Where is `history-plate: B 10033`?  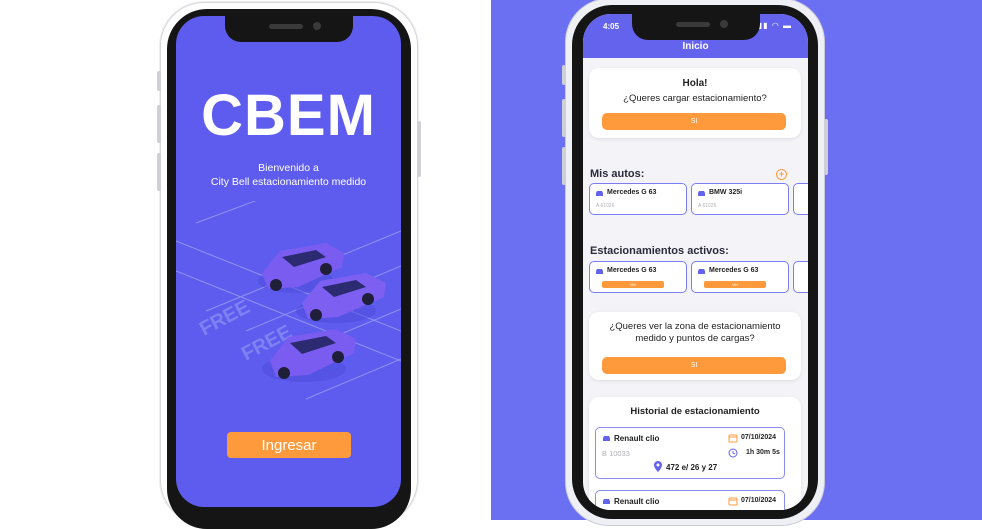
history-plate: B 10033 is located at coordinates (616, 453).